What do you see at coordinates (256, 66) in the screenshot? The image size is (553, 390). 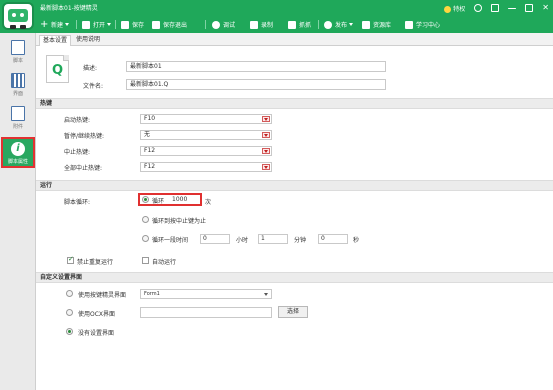 I see `description-input: 最新脚本01` at bounding box center [256, 66].